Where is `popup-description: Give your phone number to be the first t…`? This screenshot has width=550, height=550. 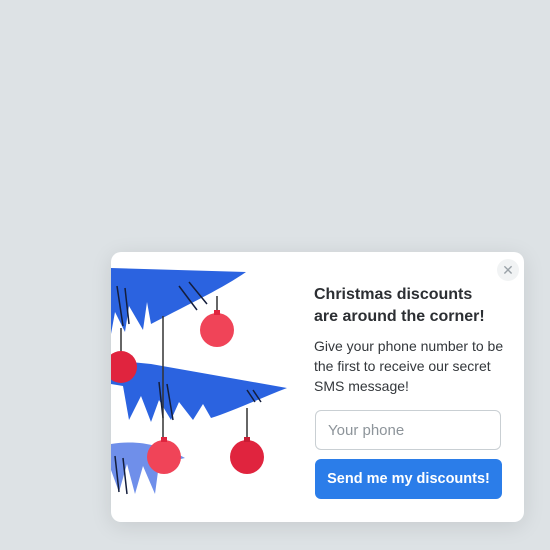 popup-description: Give your phone number to be the first t… is located at coordinates (409, 366).